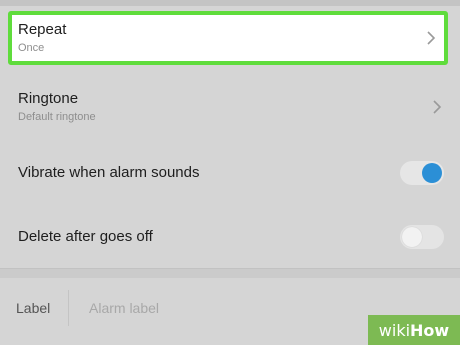  What do you see at coordinates (31, 48) in the screenshot?
I see `repeat-value: Once` at bounding box center [31, 48].